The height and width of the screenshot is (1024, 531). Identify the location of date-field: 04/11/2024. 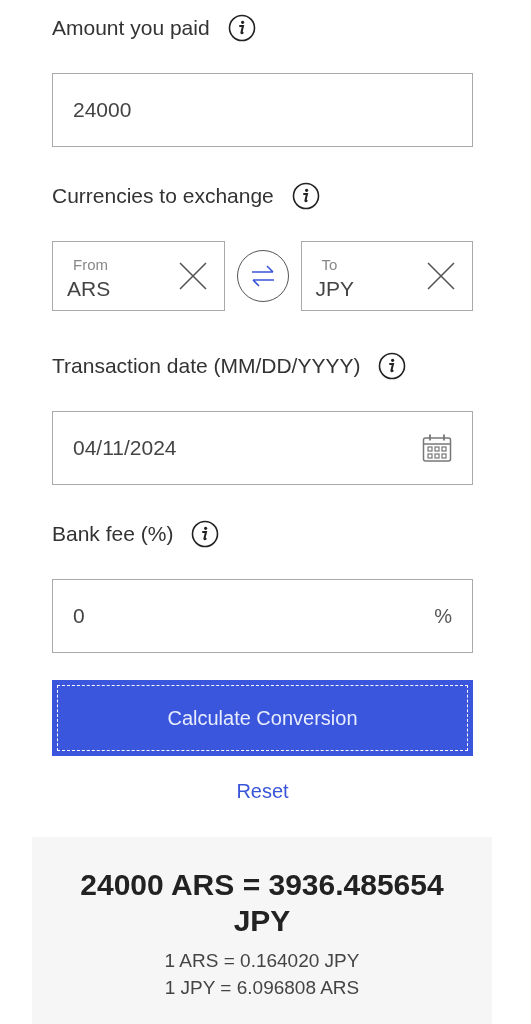
(262, 448).